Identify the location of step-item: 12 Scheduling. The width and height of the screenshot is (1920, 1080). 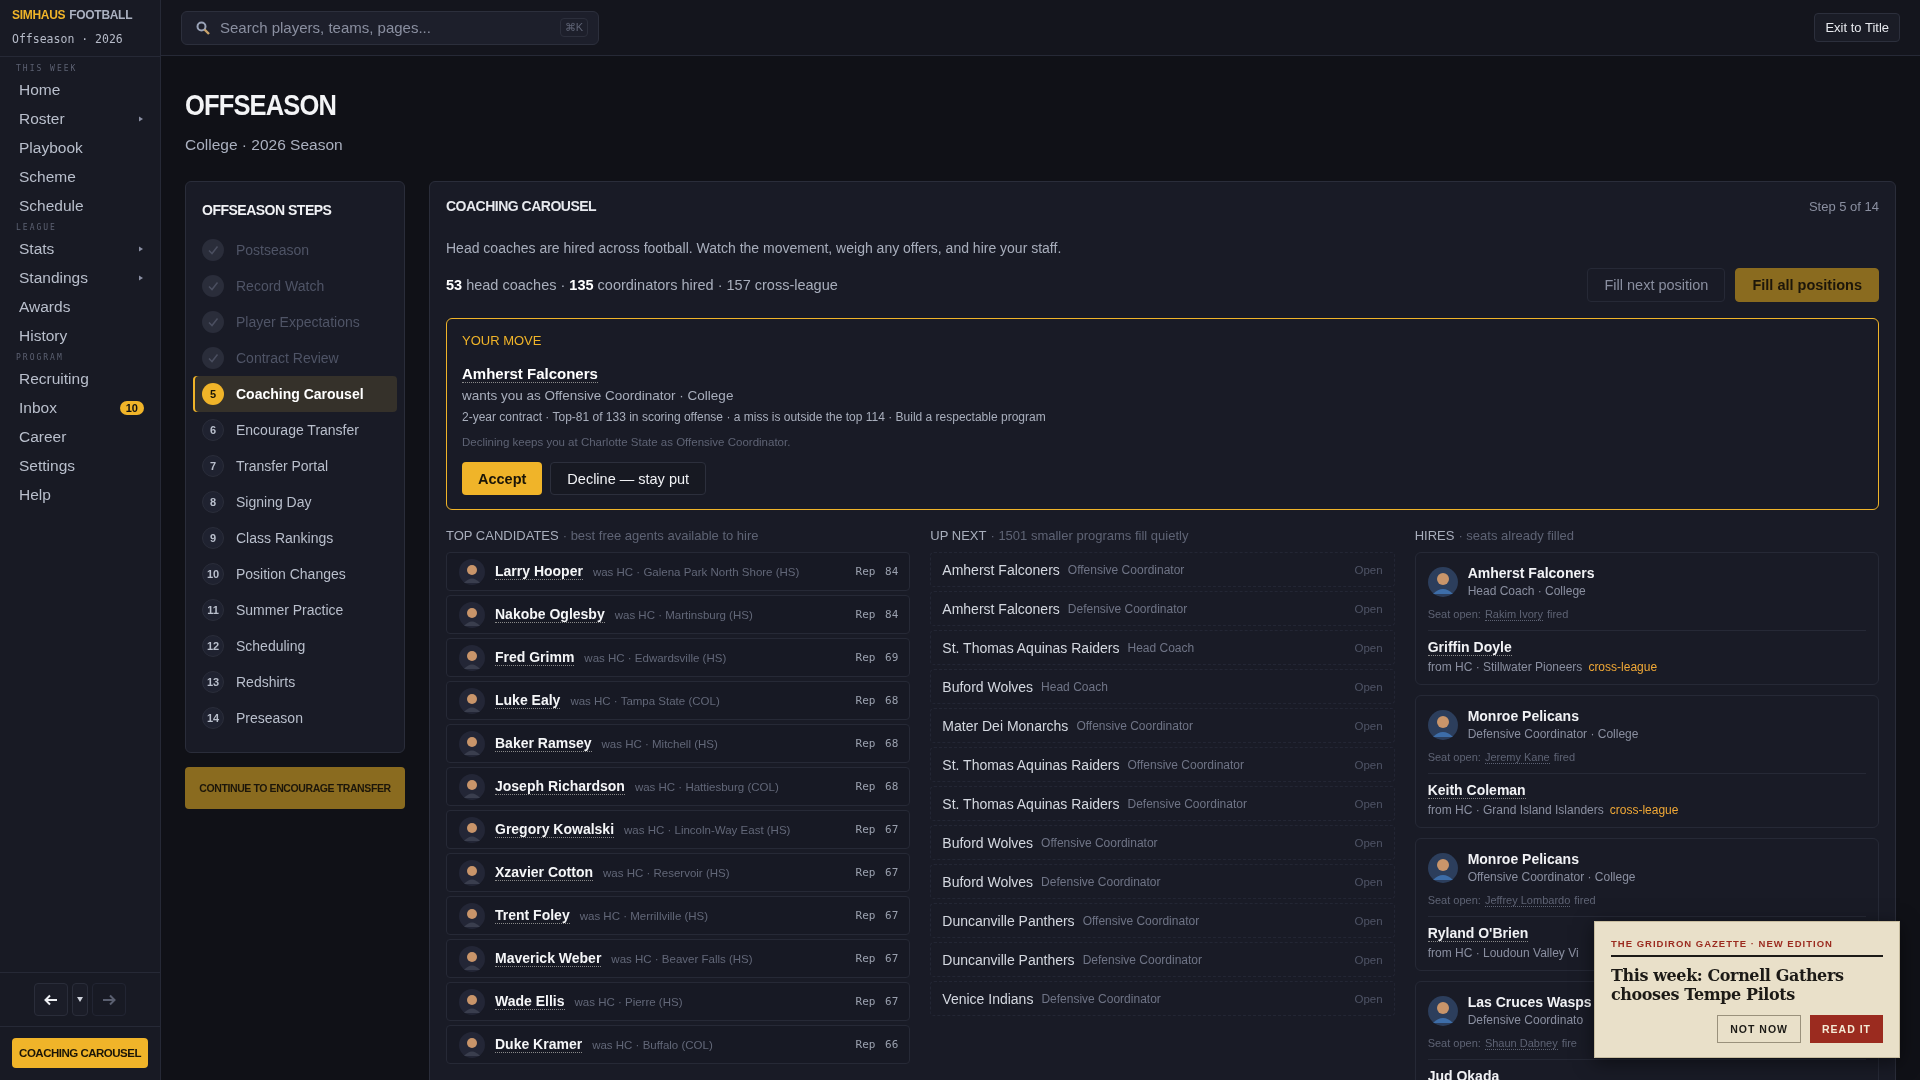
(295, 646).